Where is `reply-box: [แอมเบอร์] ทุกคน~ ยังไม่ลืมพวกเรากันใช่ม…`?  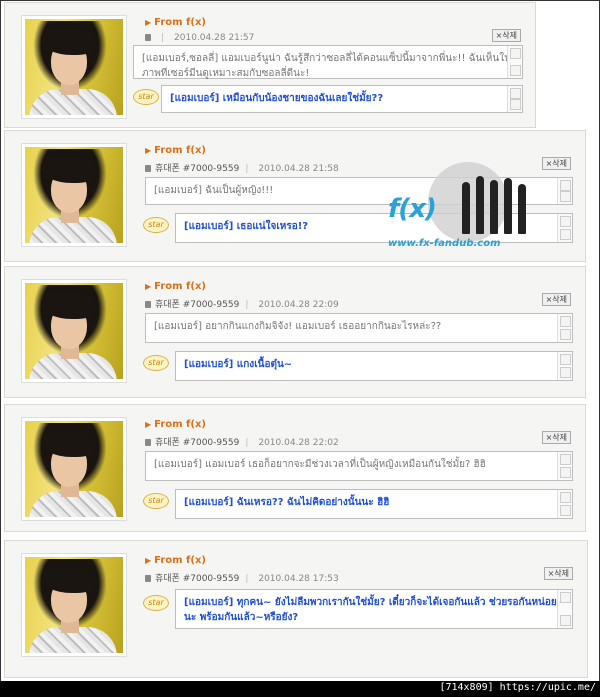
reply-box: [แอมเบอร์] ทุกคน~ ยังไม่ลืมพวกเรากันใช่ม… is located at coordinates (374, 609).